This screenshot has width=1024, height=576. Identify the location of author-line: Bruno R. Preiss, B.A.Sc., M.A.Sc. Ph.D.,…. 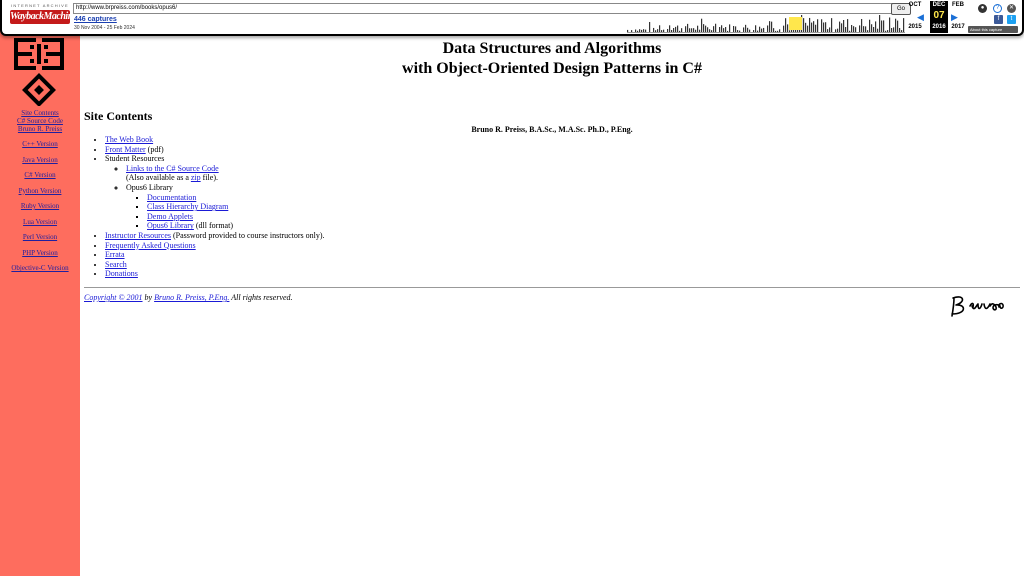
(552, 129).